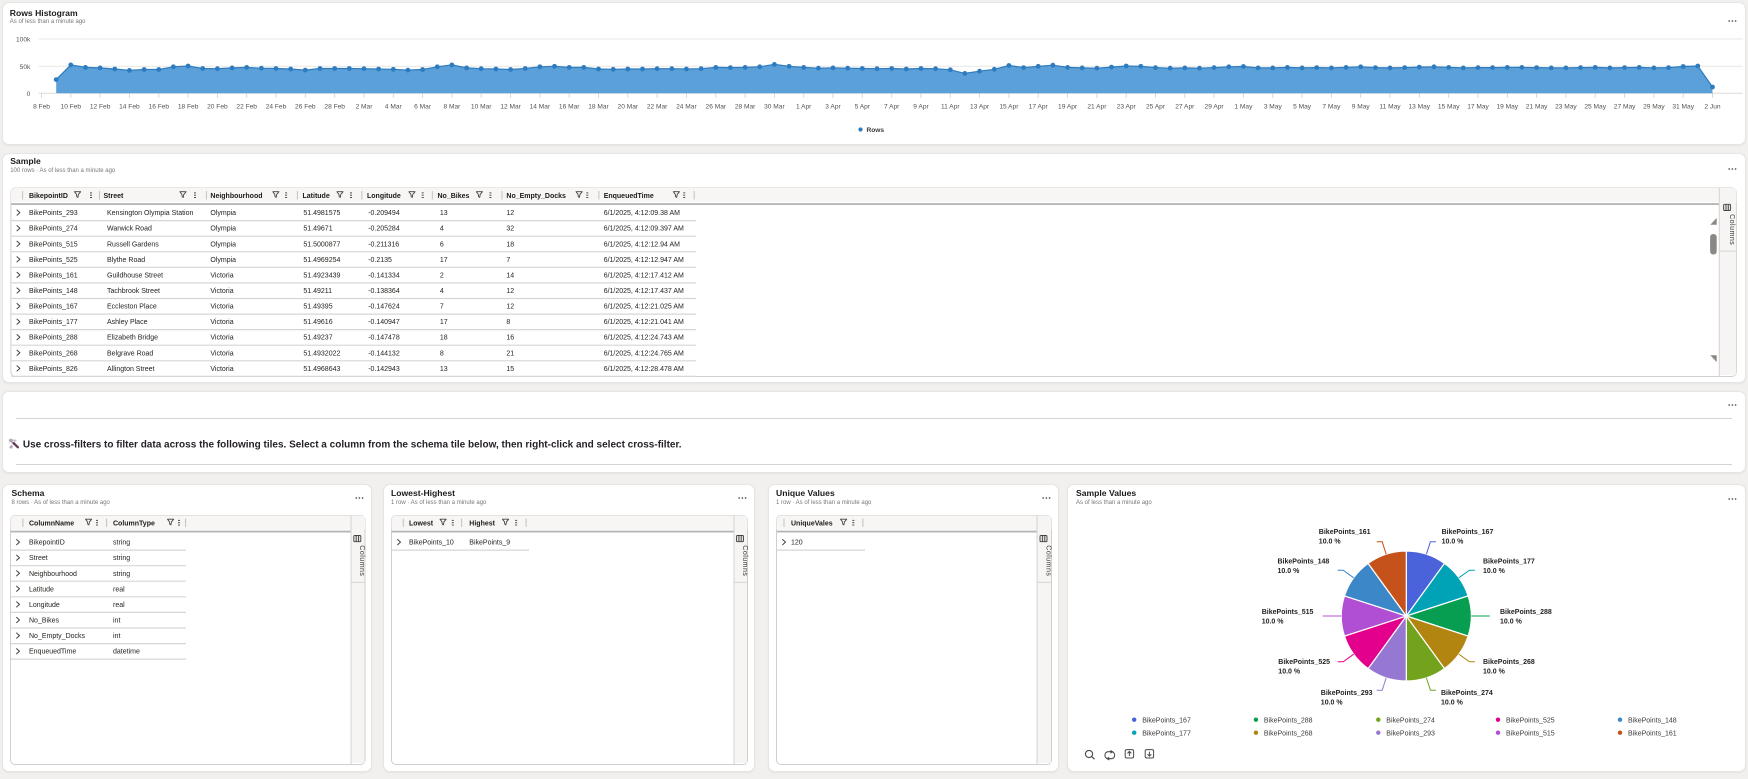 This screenshot has width=1748, height=779. Describe the element at coordinates (38, 558) in the screenshot. I see `svg-text: Street` at that location.